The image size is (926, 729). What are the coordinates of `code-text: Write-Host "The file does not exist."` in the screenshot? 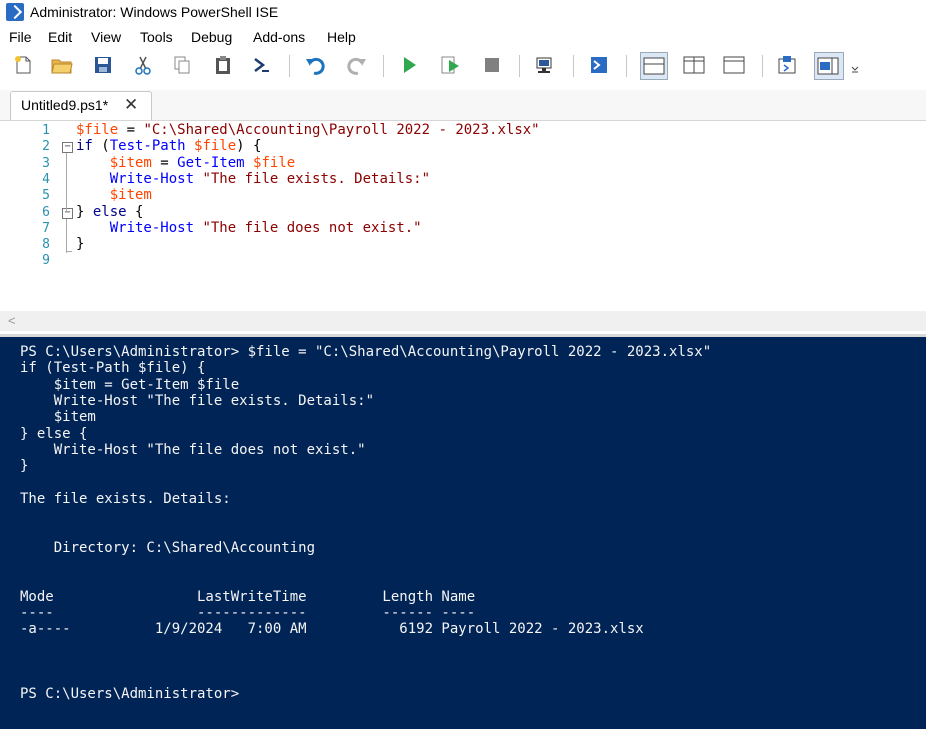 It's located at (249, 228).